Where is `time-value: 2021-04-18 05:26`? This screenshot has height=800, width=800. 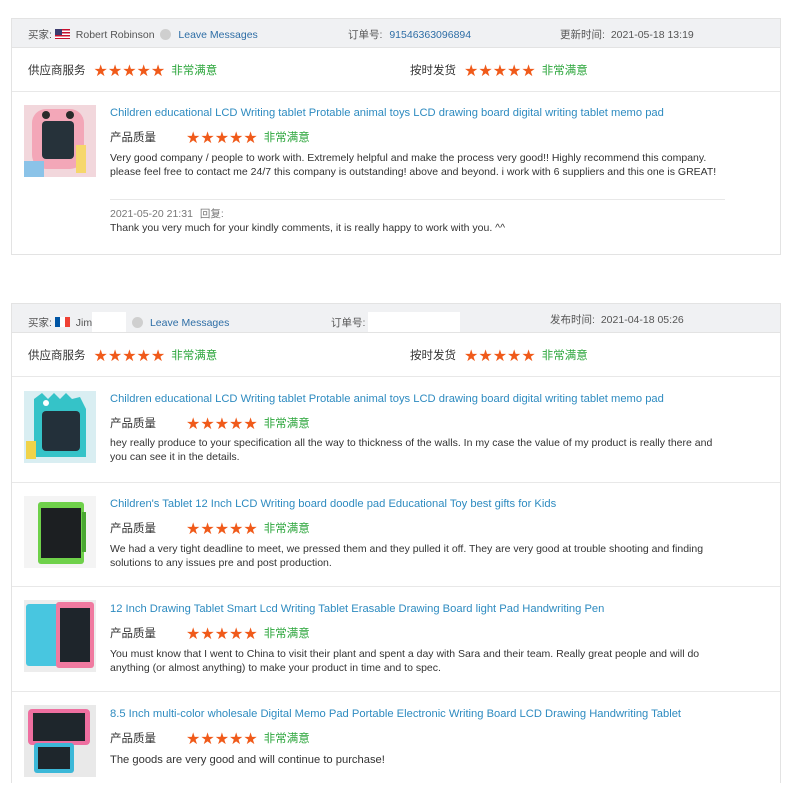
time-value: 2021-04-18 05:26 is located at coordinates (642, 320).